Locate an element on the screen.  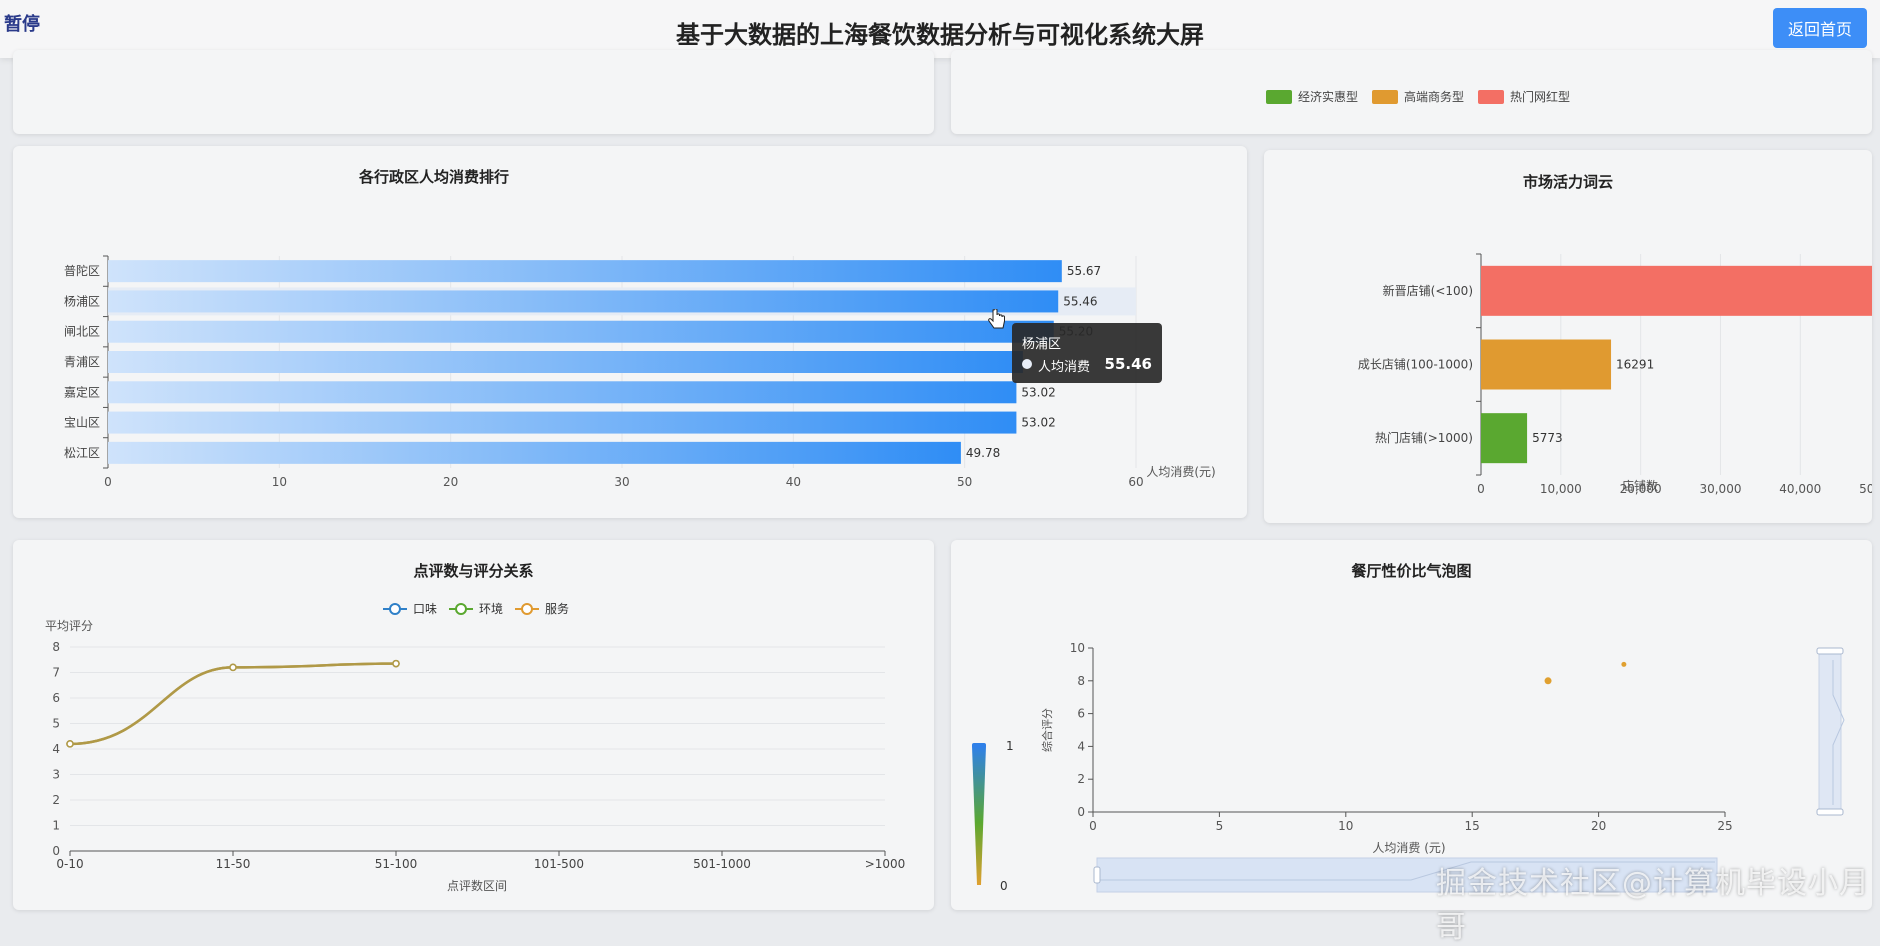
x-tick-label: 25 is located at coordinates (1724, 826).